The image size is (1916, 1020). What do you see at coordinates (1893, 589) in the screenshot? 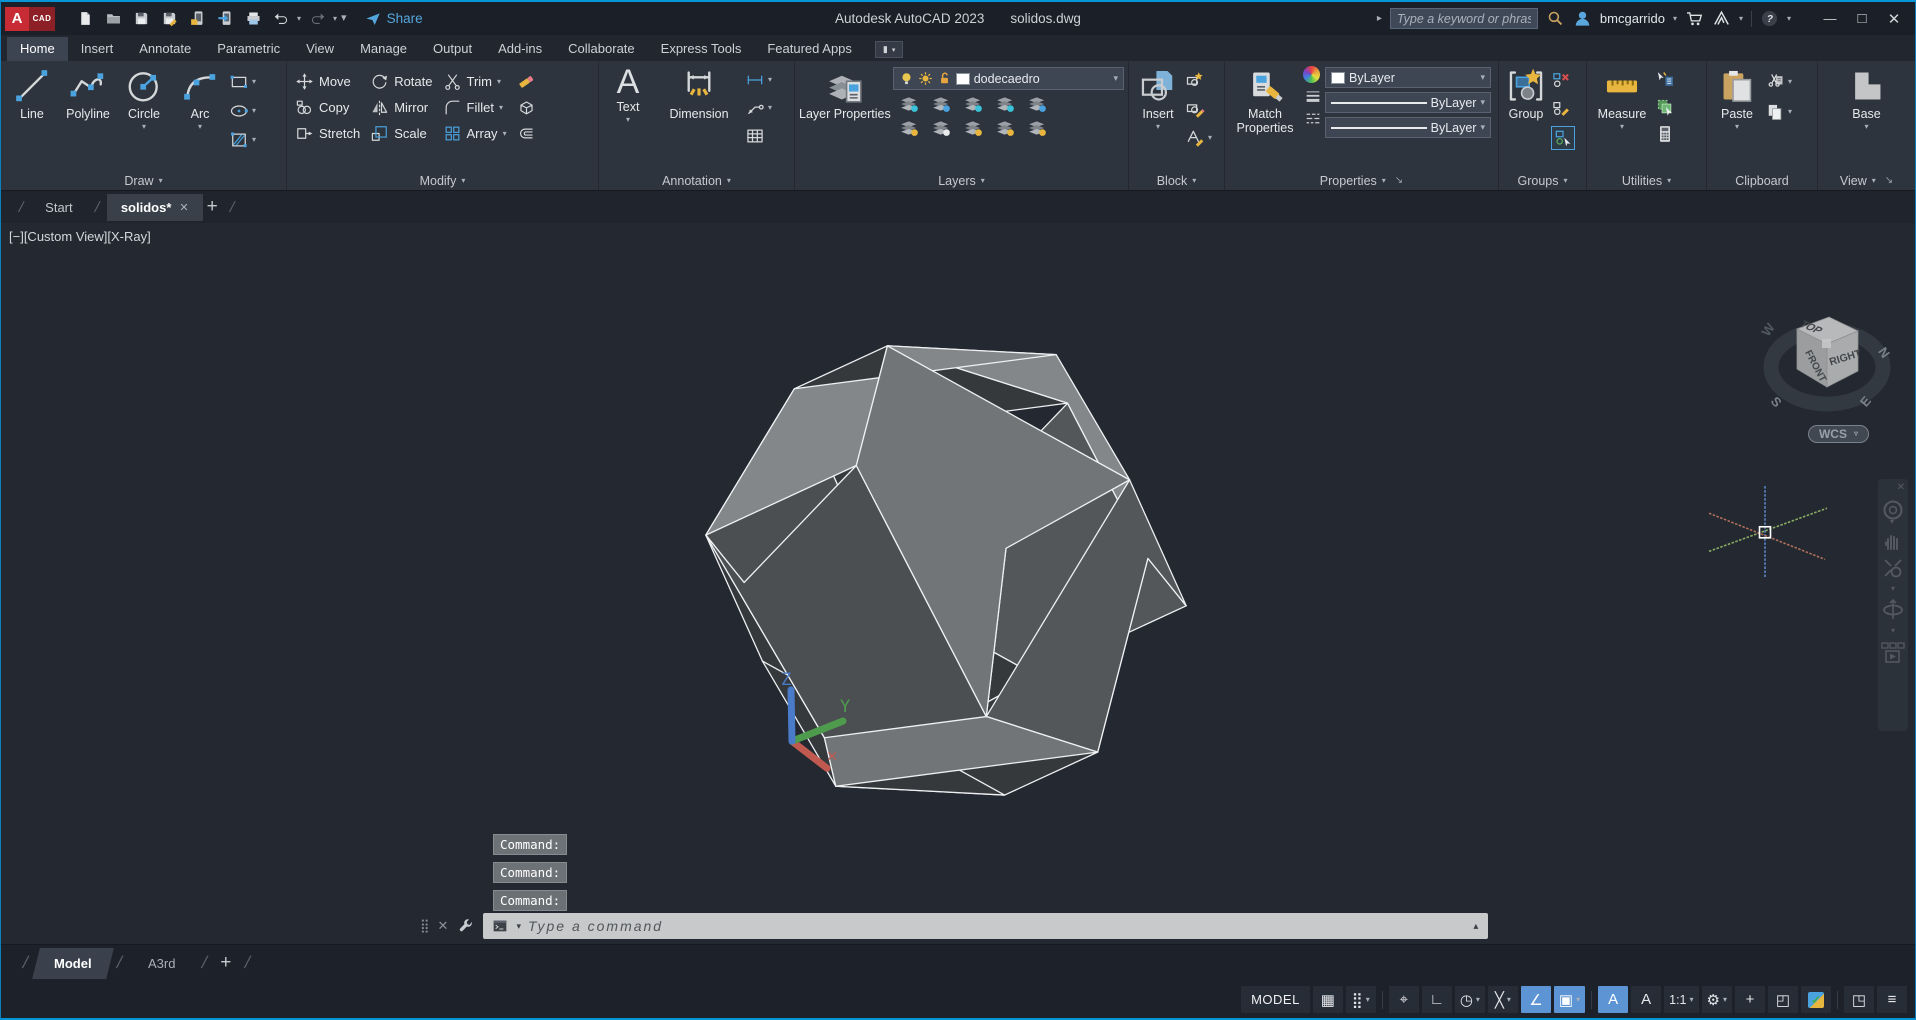
I see `zoom-caret: ▾` at bounding box center [1893, 589].